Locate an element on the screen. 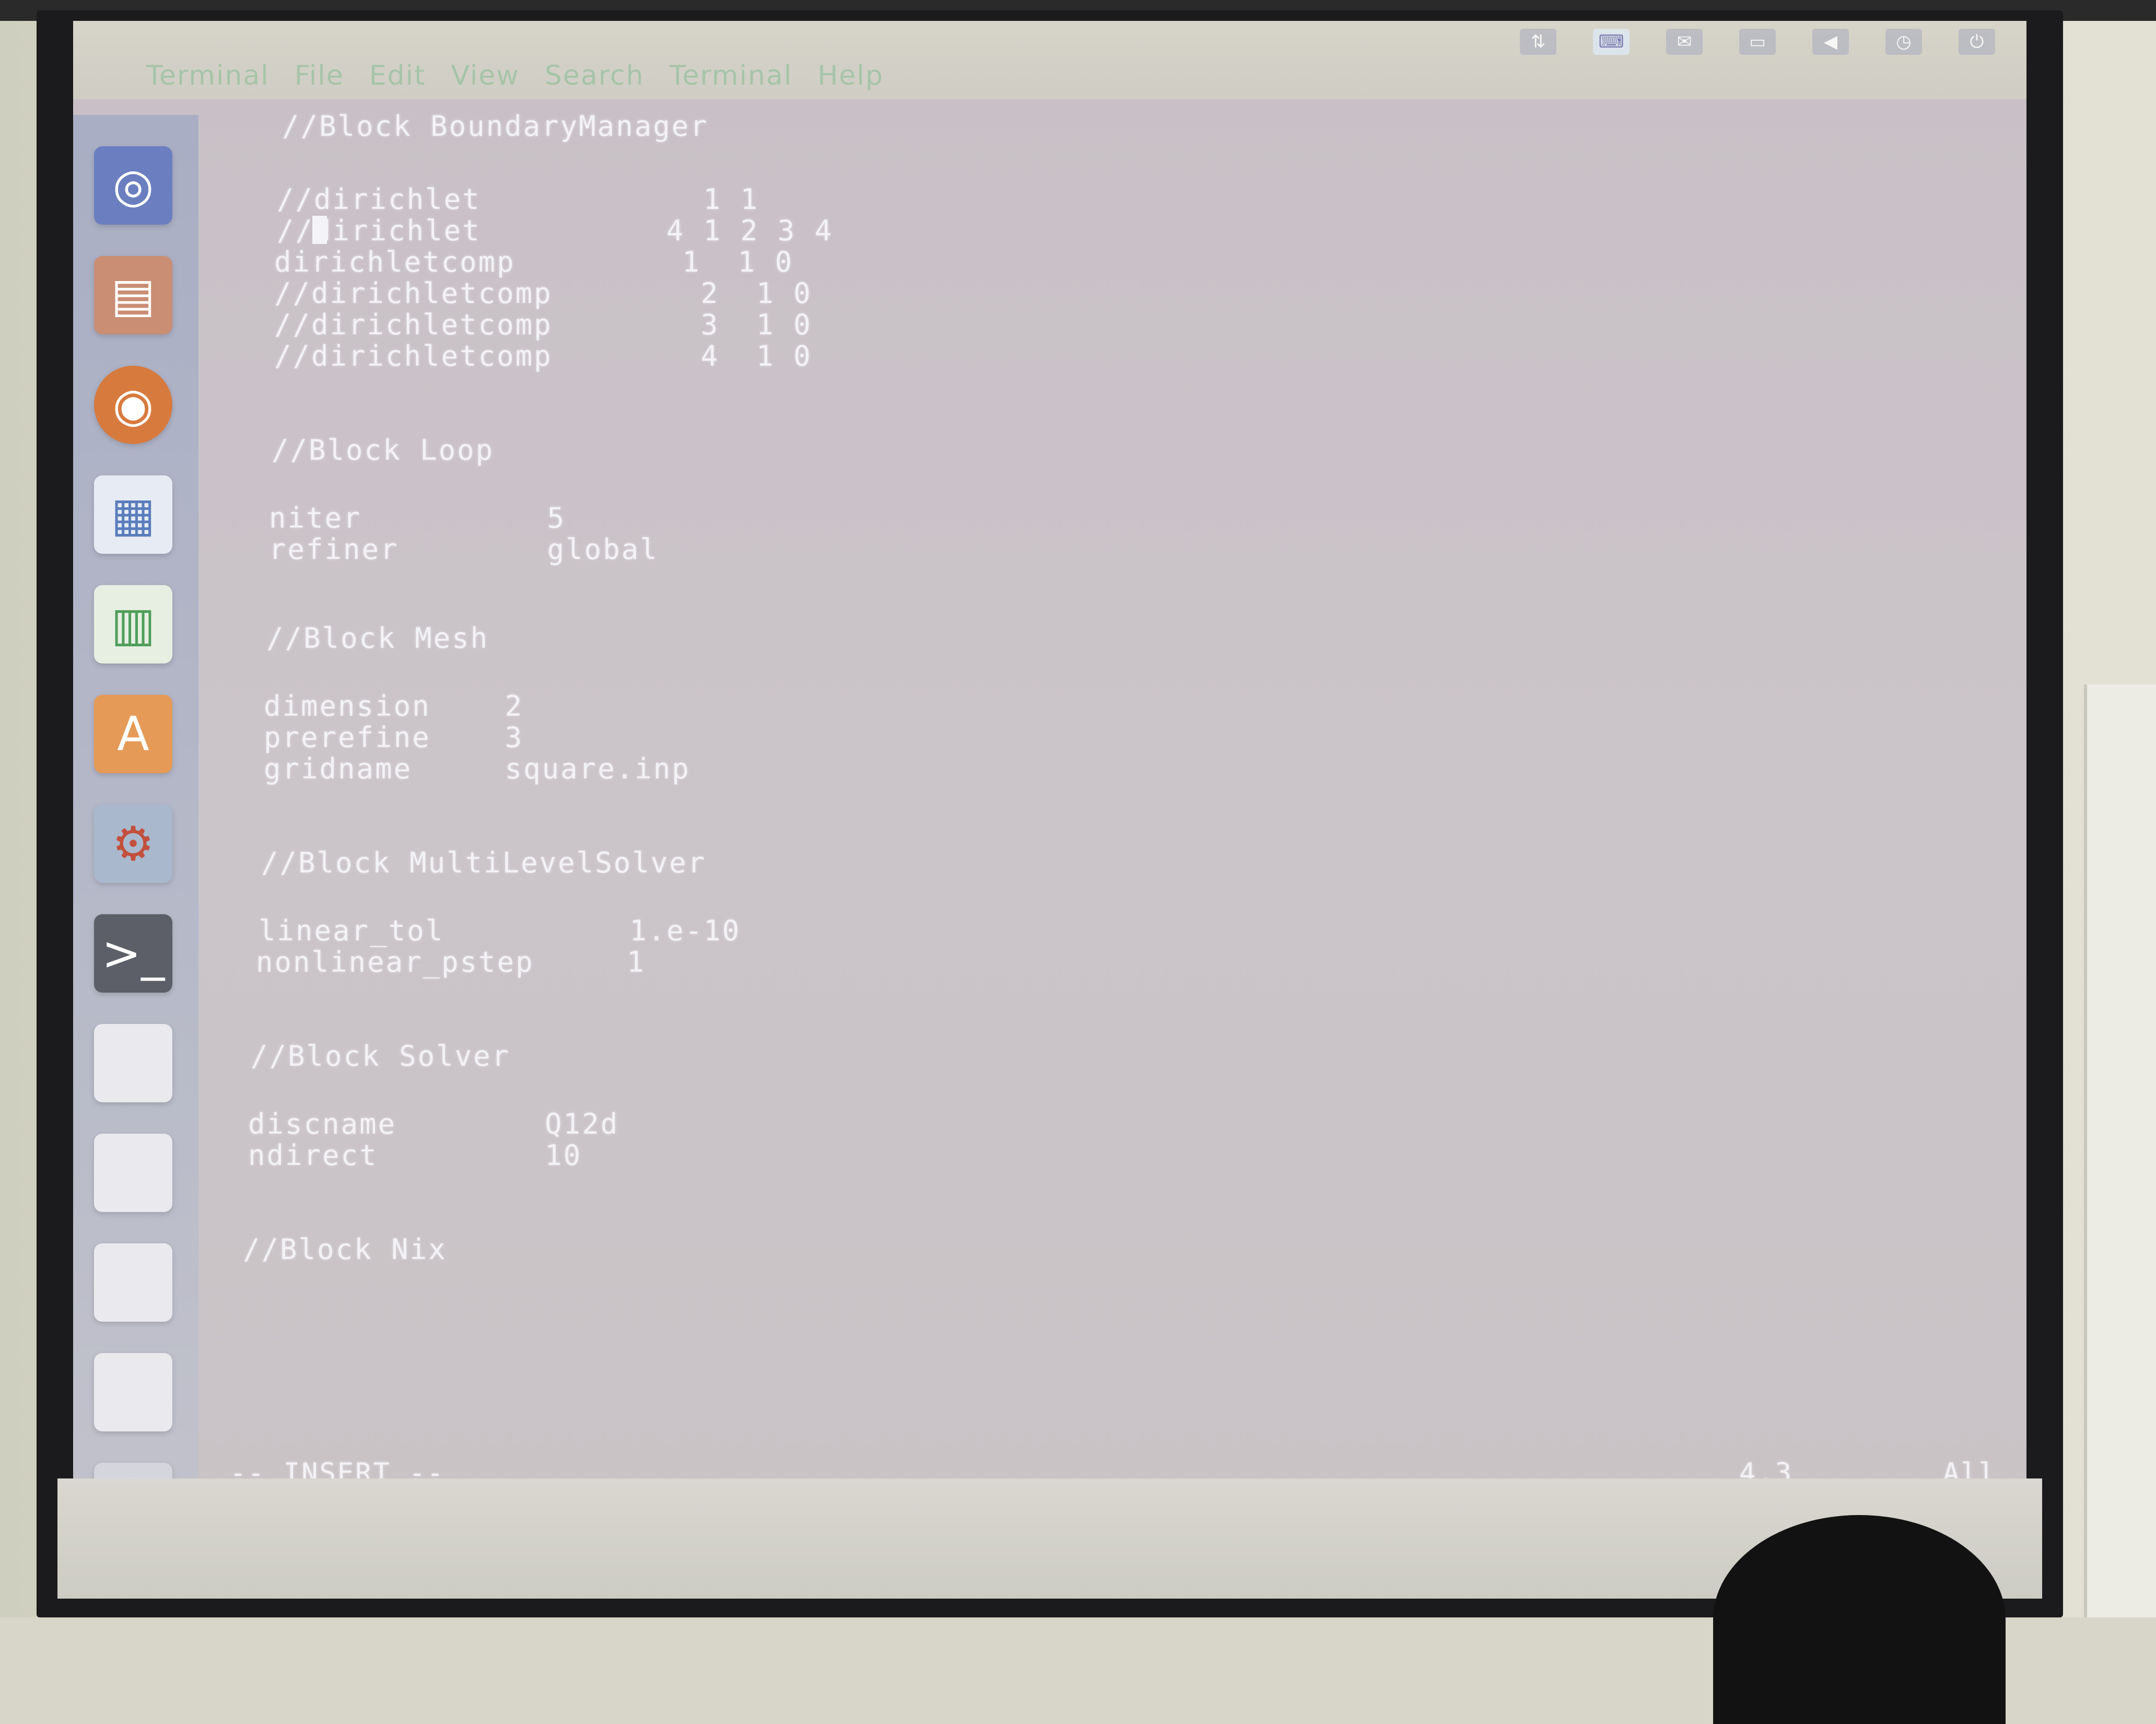 This screenshot has height=1724, width=2156. menu-terminal: Terminal is located at coordinates (732, 75).